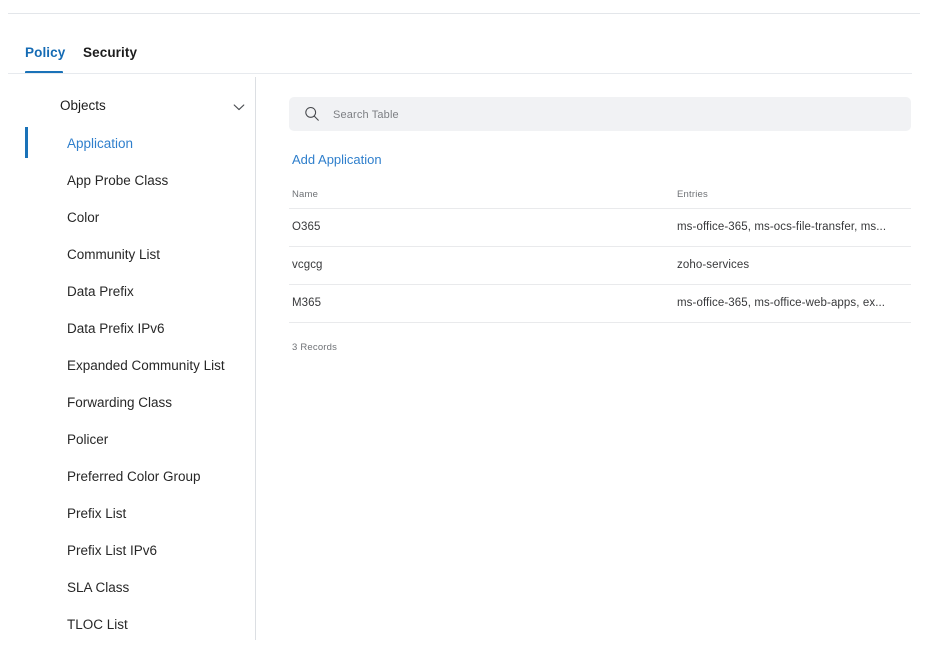 This screenshot has width=932, height=654. Describe the element at coordinates (114, 254) in the screenshot. I see `sidebar-item-label: Community List` at that location.